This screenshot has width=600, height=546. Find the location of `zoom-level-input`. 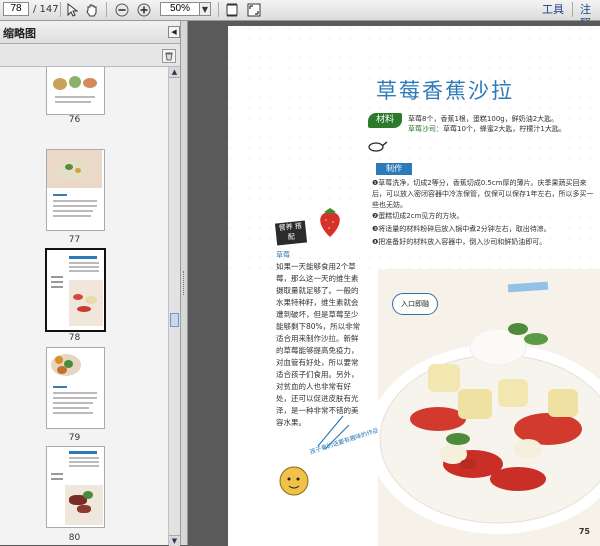

zoom-level-input is located at coordinates (180, 9).